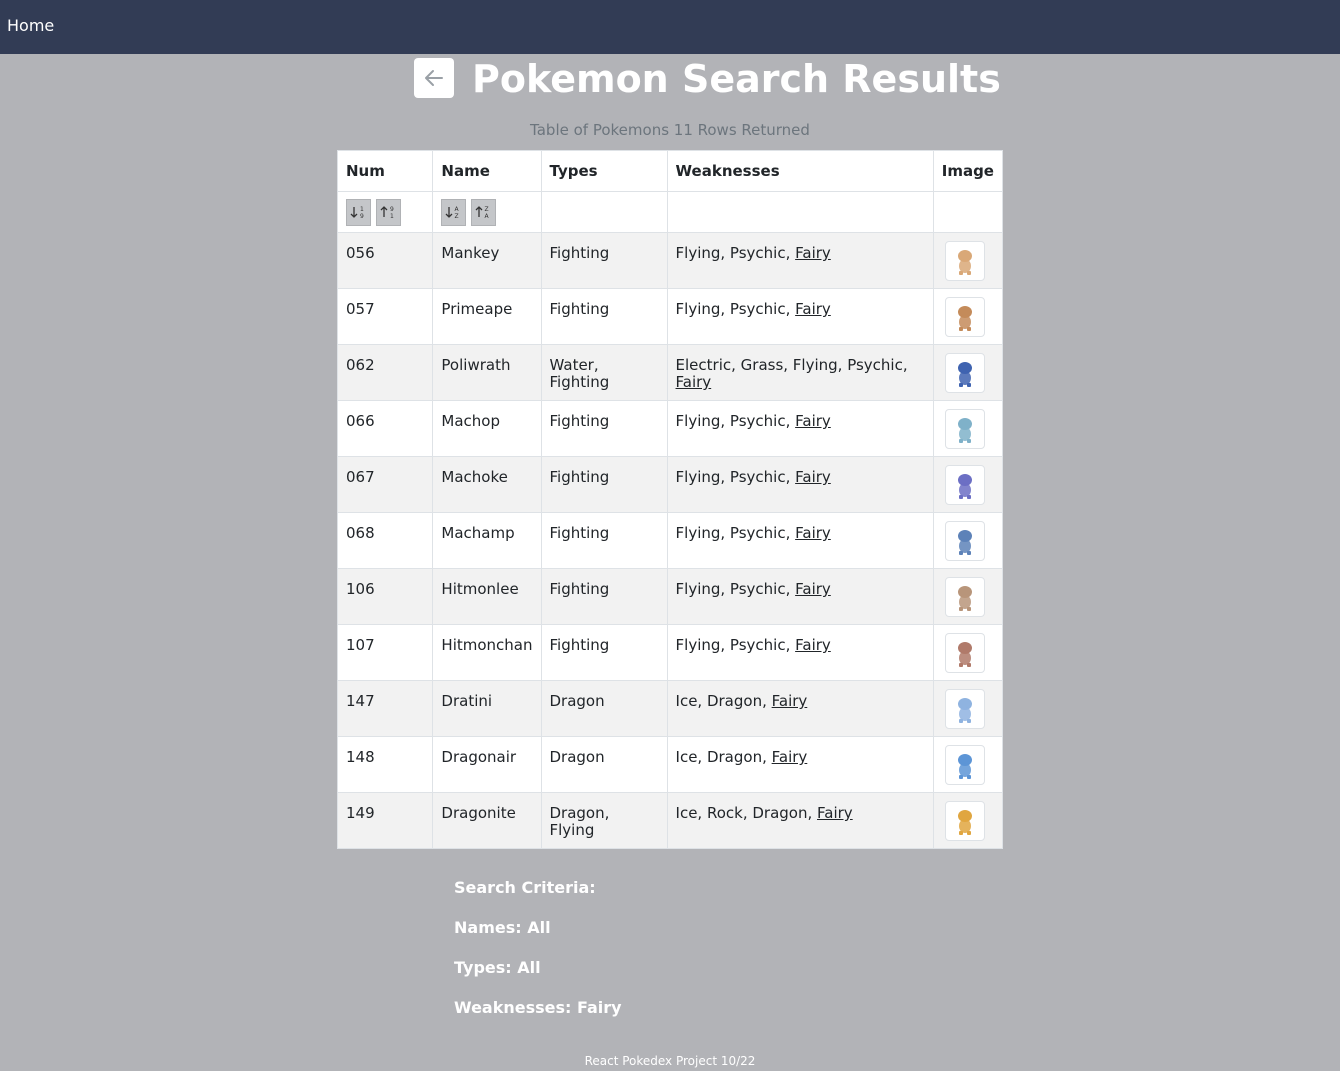 The image size is (1340, 1071). I want to click on sort-num-ascending-button: 1 9, so click(358, 212).